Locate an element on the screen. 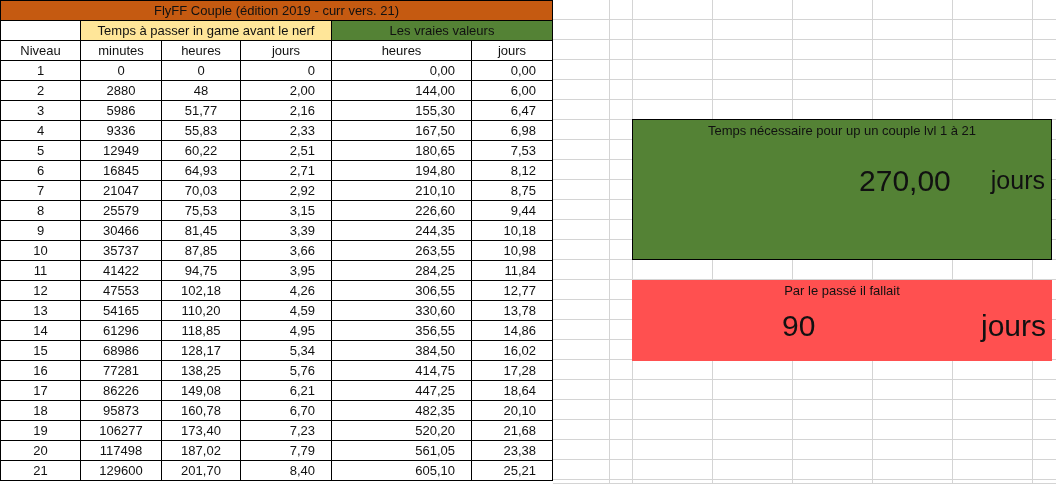 The width and height of the screenshot is (1056, 484). table-cell: 160,78 is located at coordinates (201, 411).